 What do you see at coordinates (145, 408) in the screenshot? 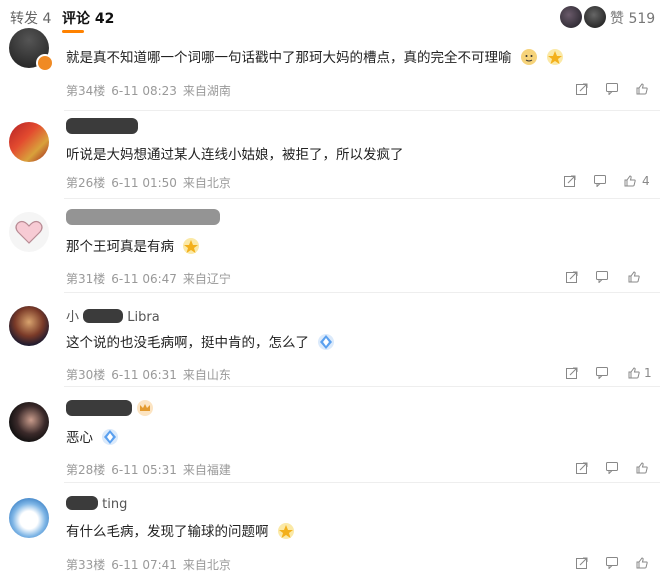
I see `crown-badge-icon` at bounding box center [145, 408].